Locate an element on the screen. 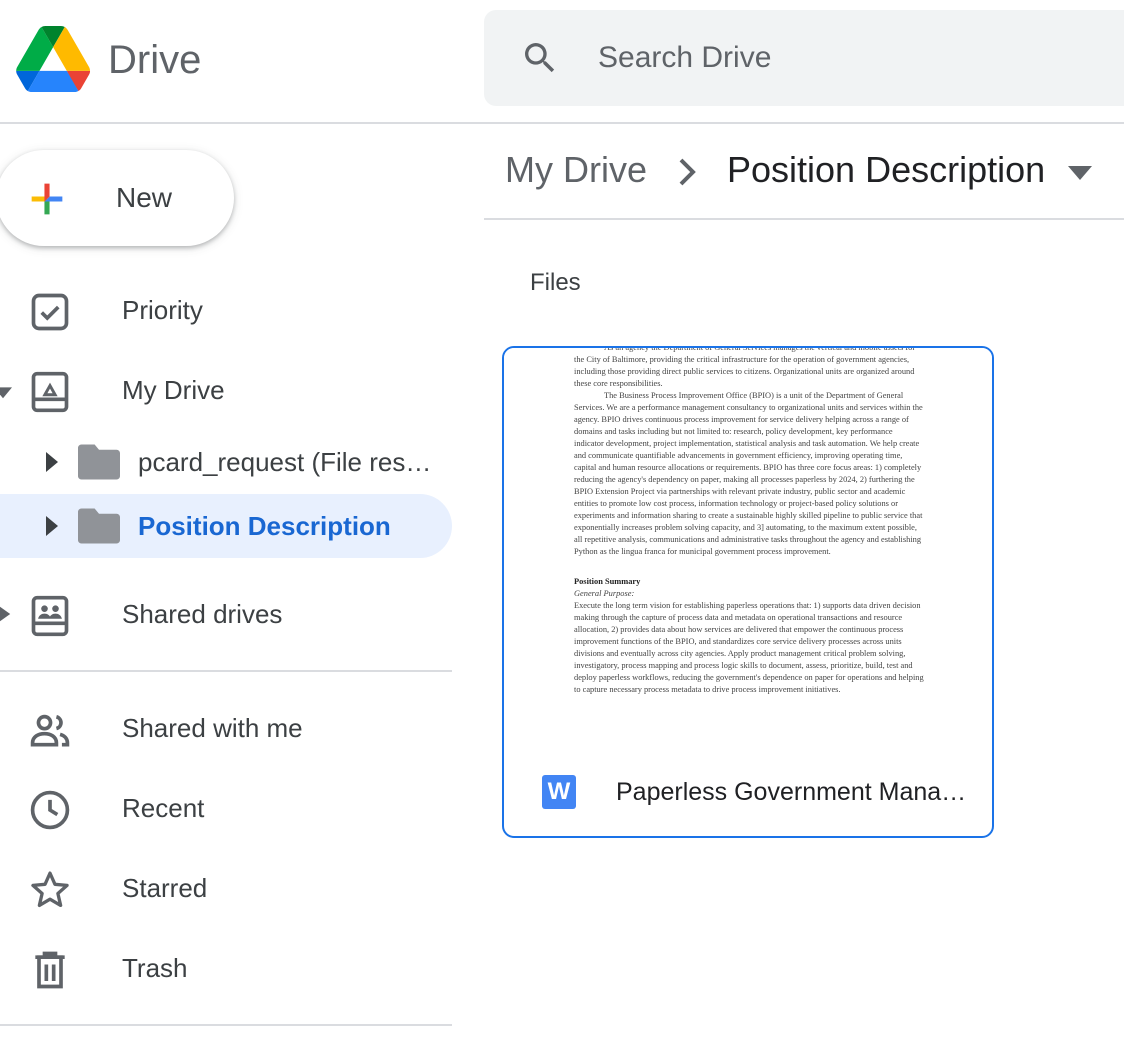 This screenshot has width=1124, height=1044. trash-icon is located at coordinates (50, 970).